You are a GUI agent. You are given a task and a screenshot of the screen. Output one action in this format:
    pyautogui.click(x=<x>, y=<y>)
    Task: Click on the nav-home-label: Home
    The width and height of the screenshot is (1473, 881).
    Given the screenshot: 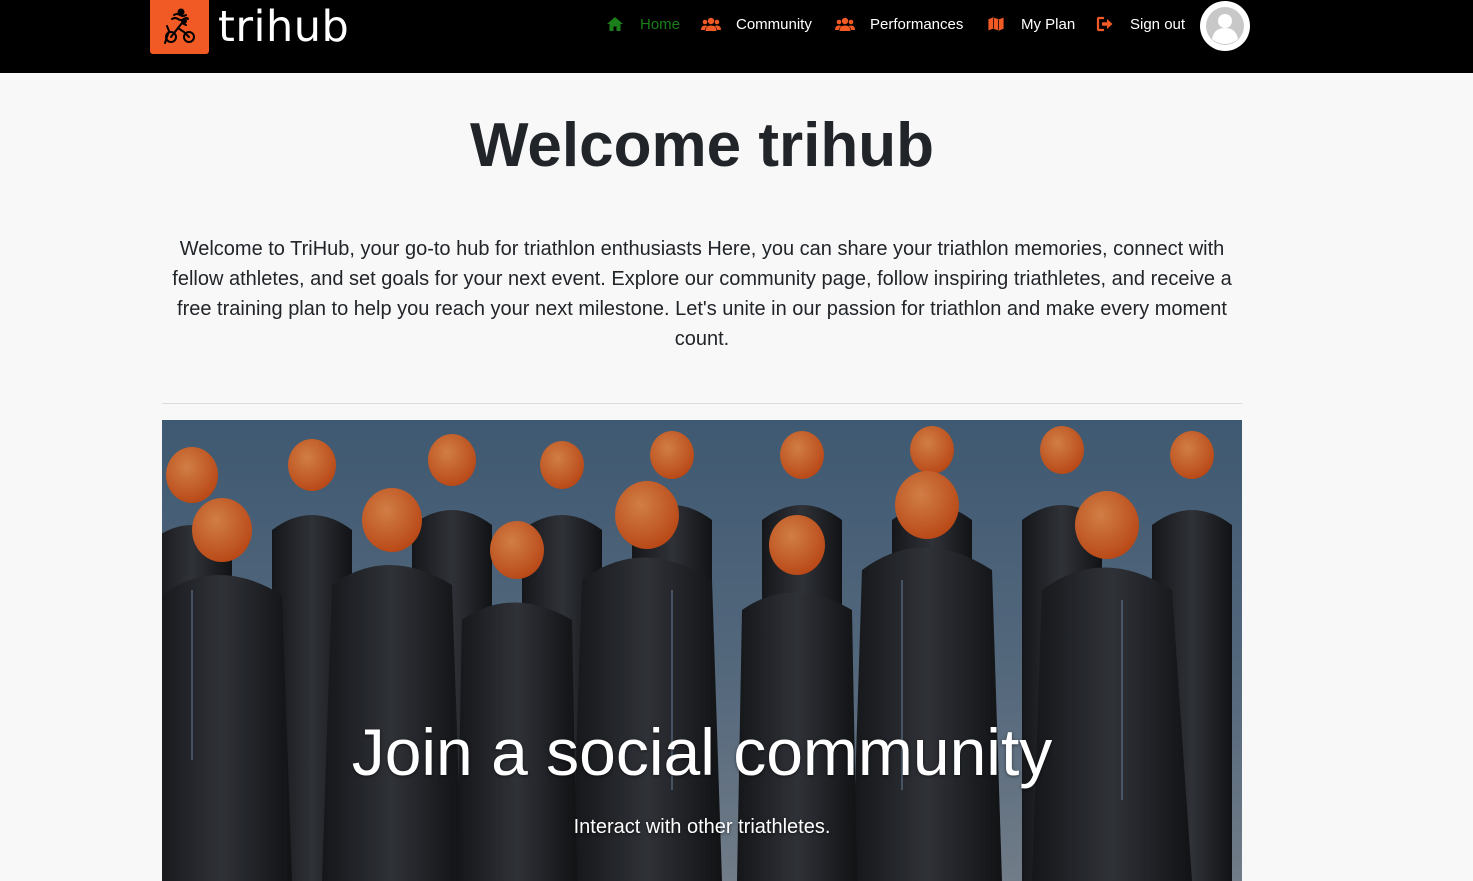 What is the action you would take?
    pyautogui.click(x=660, y=24)
    